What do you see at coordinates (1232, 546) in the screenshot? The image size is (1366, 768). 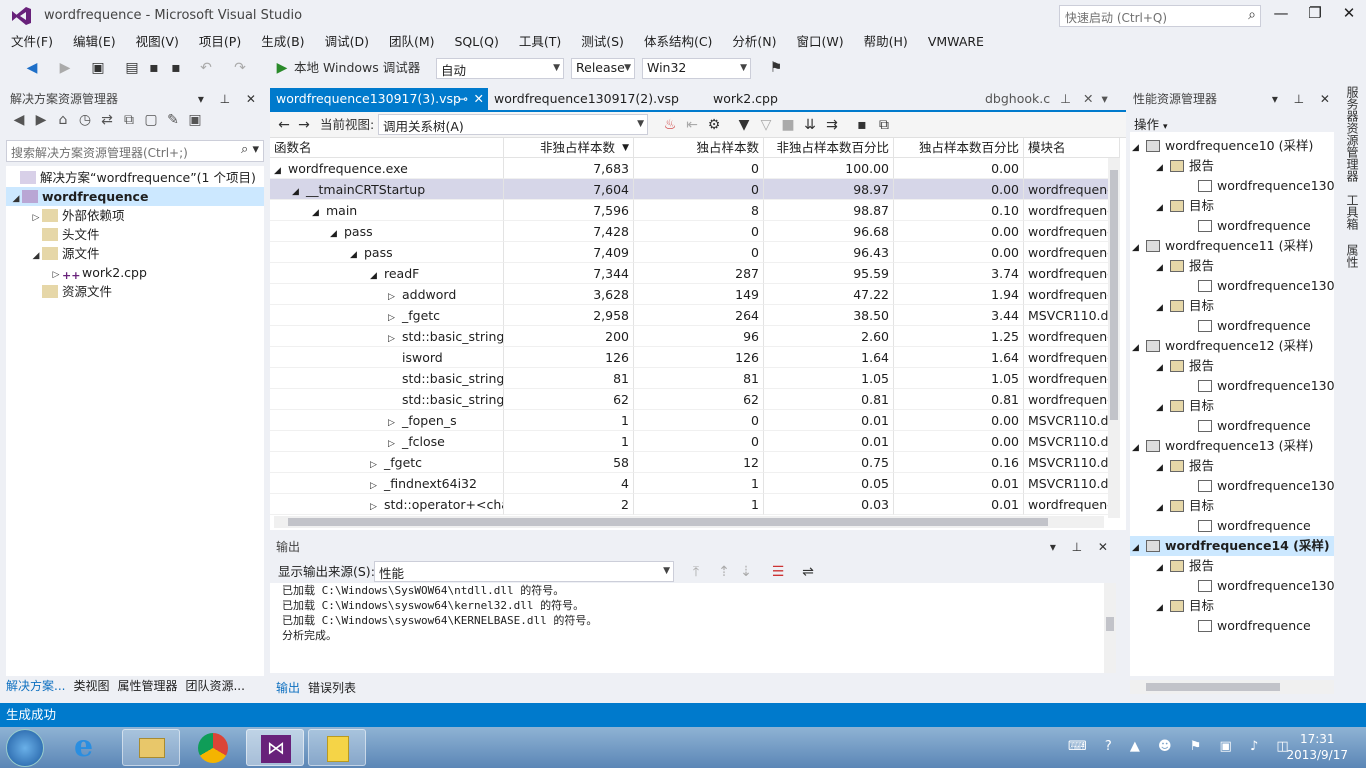 I see `tree-session: ◢ wordfrequence14 (采样)` at bounding box center [1232, 546].